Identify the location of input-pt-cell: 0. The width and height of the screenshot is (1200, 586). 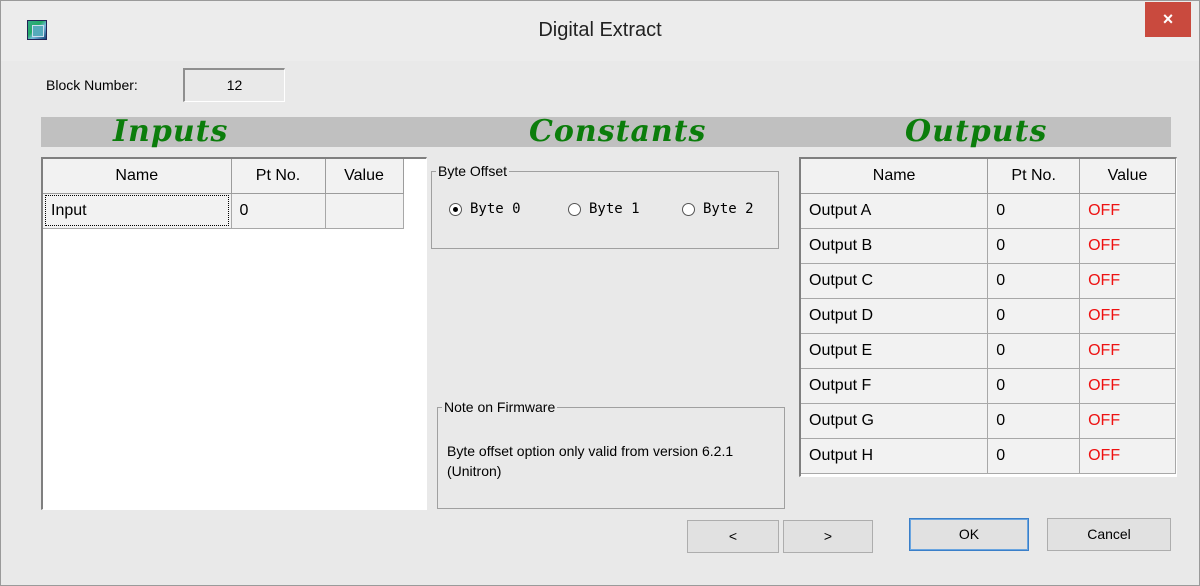
(278, 211).